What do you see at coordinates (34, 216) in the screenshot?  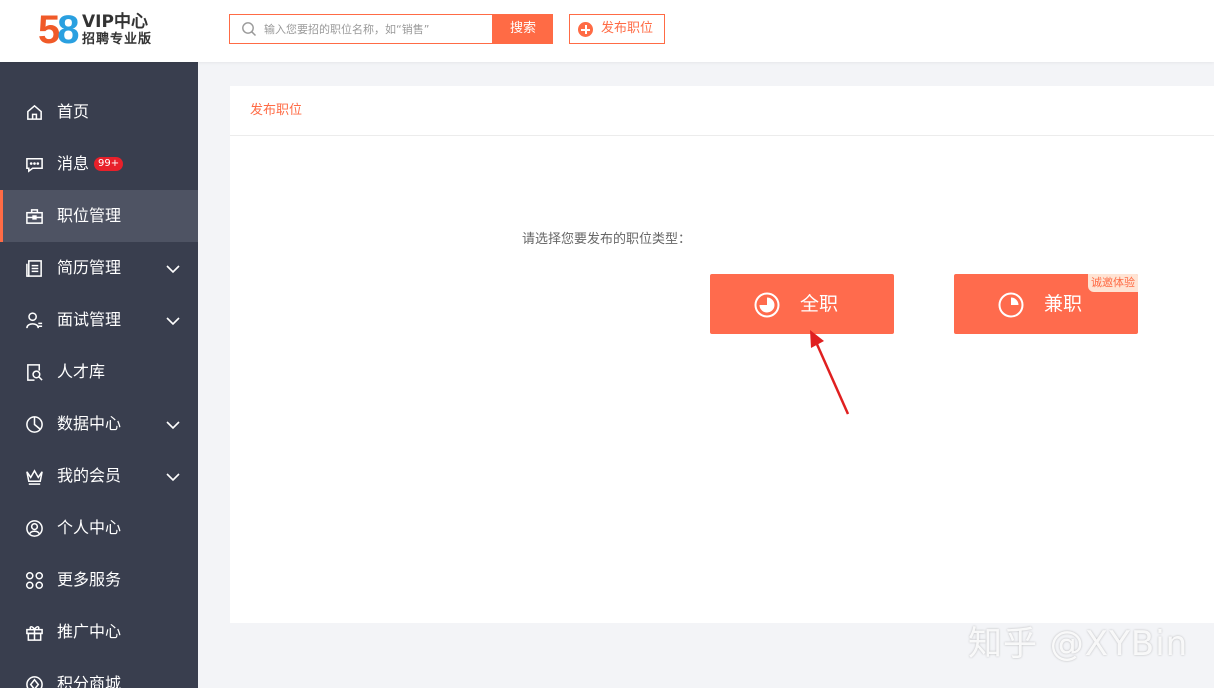 I see `briefcase-icon` at bounding box center [34, 216].